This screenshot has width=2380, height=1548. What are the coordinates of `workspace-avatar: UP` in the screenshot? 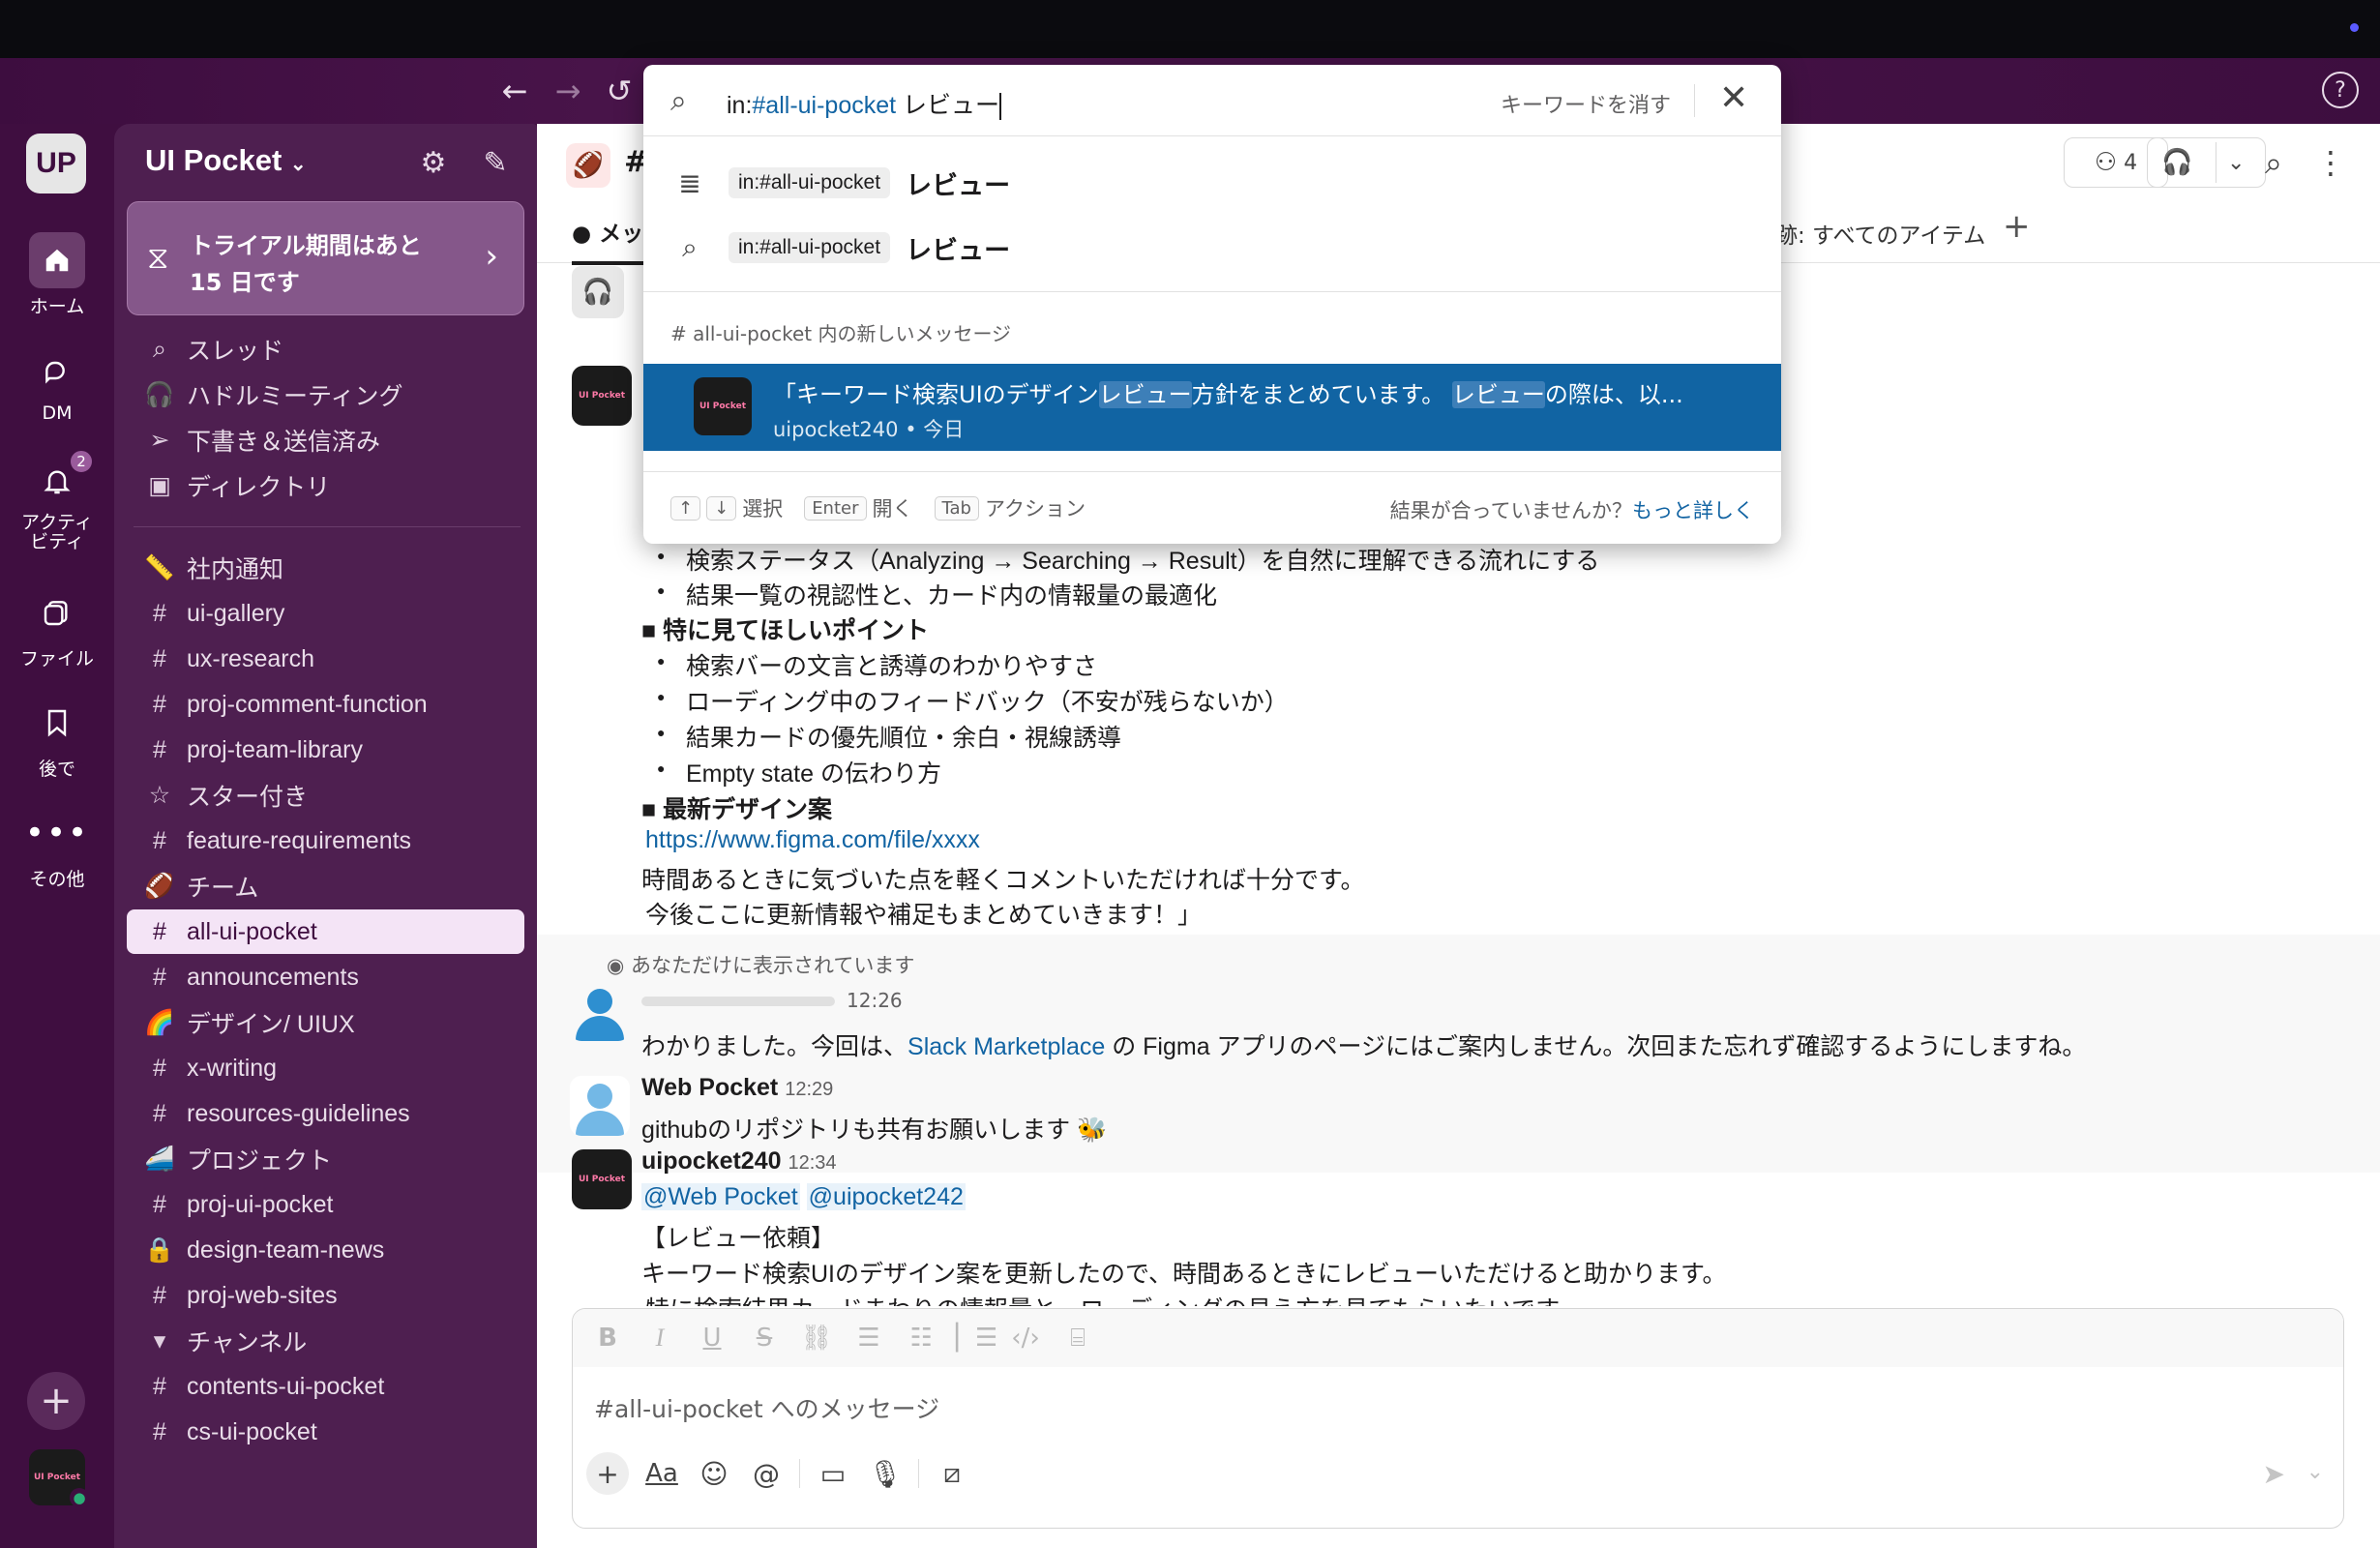 It's located at (56, 164).